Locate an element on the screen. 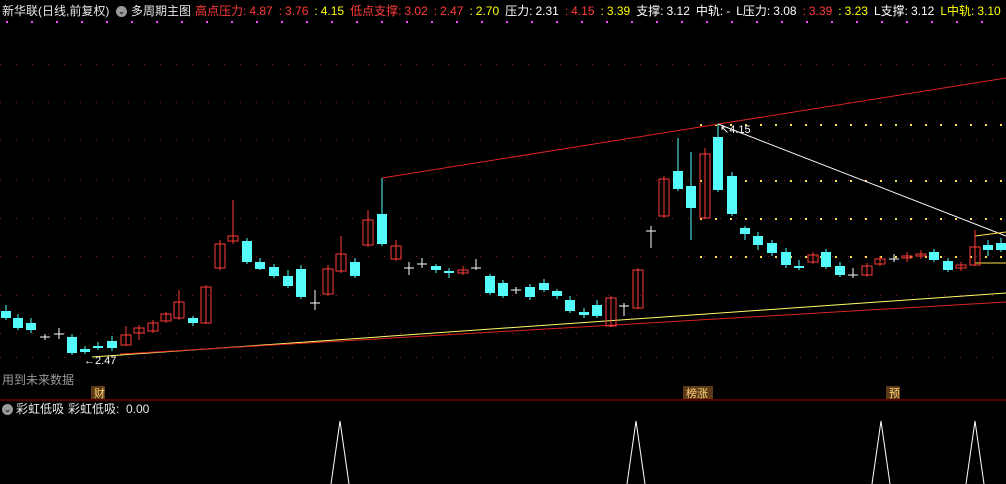  panel-title: 多周期主图 is located at coordinates (161, 11).